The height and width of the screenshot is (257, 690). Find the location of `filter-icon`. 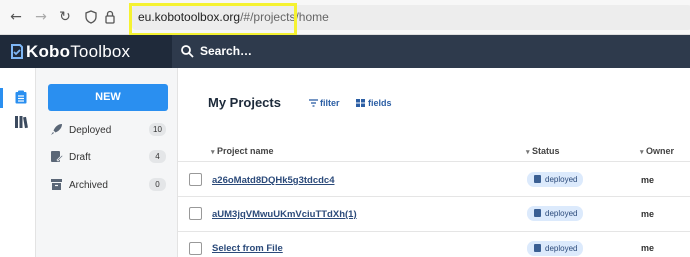

filter-icon is located at coordinates (313, 103).